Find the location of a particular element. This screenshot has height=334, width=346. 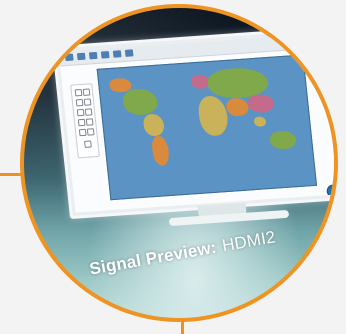

undo-tool-icon is located at coordinates (82, 132).